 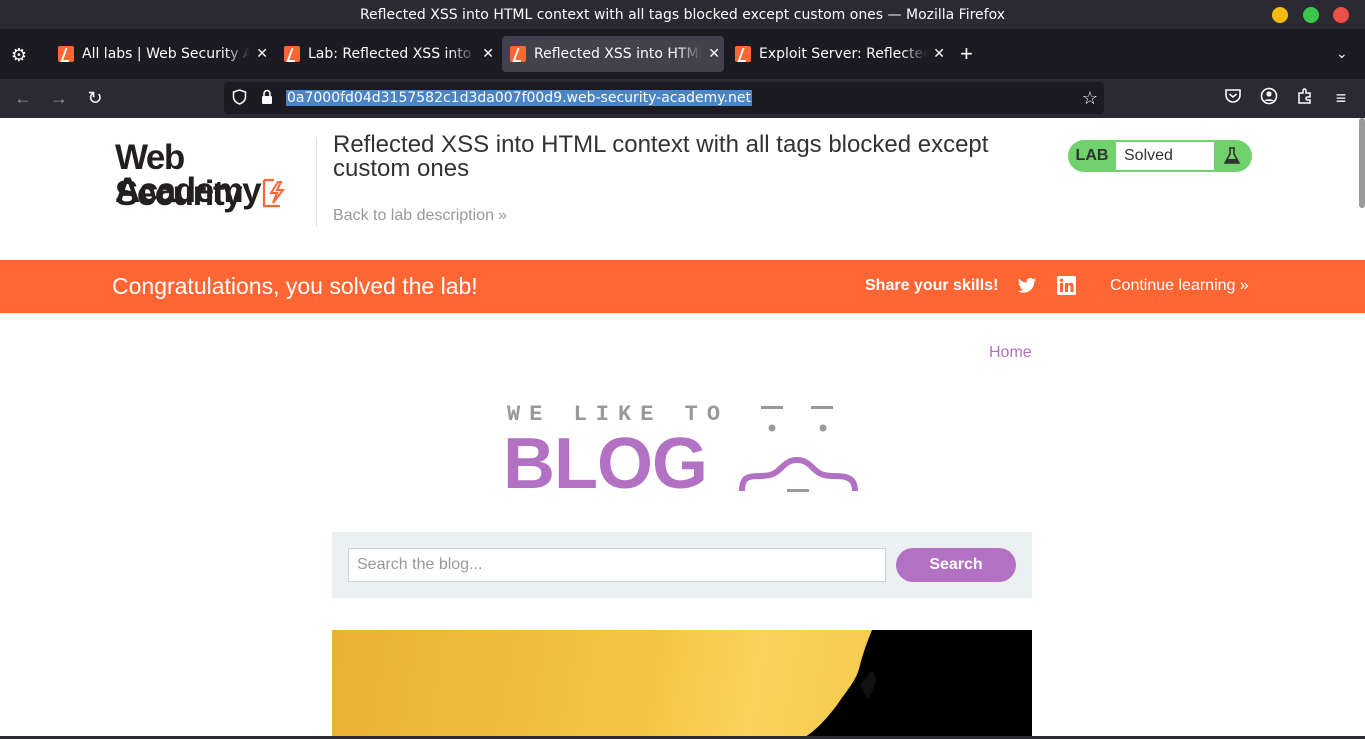 What do you see at coordinates (1341, 98) in the screenshot?
I see `hamburger-menu-icon: ≡` at bounding box center [1341, 98].